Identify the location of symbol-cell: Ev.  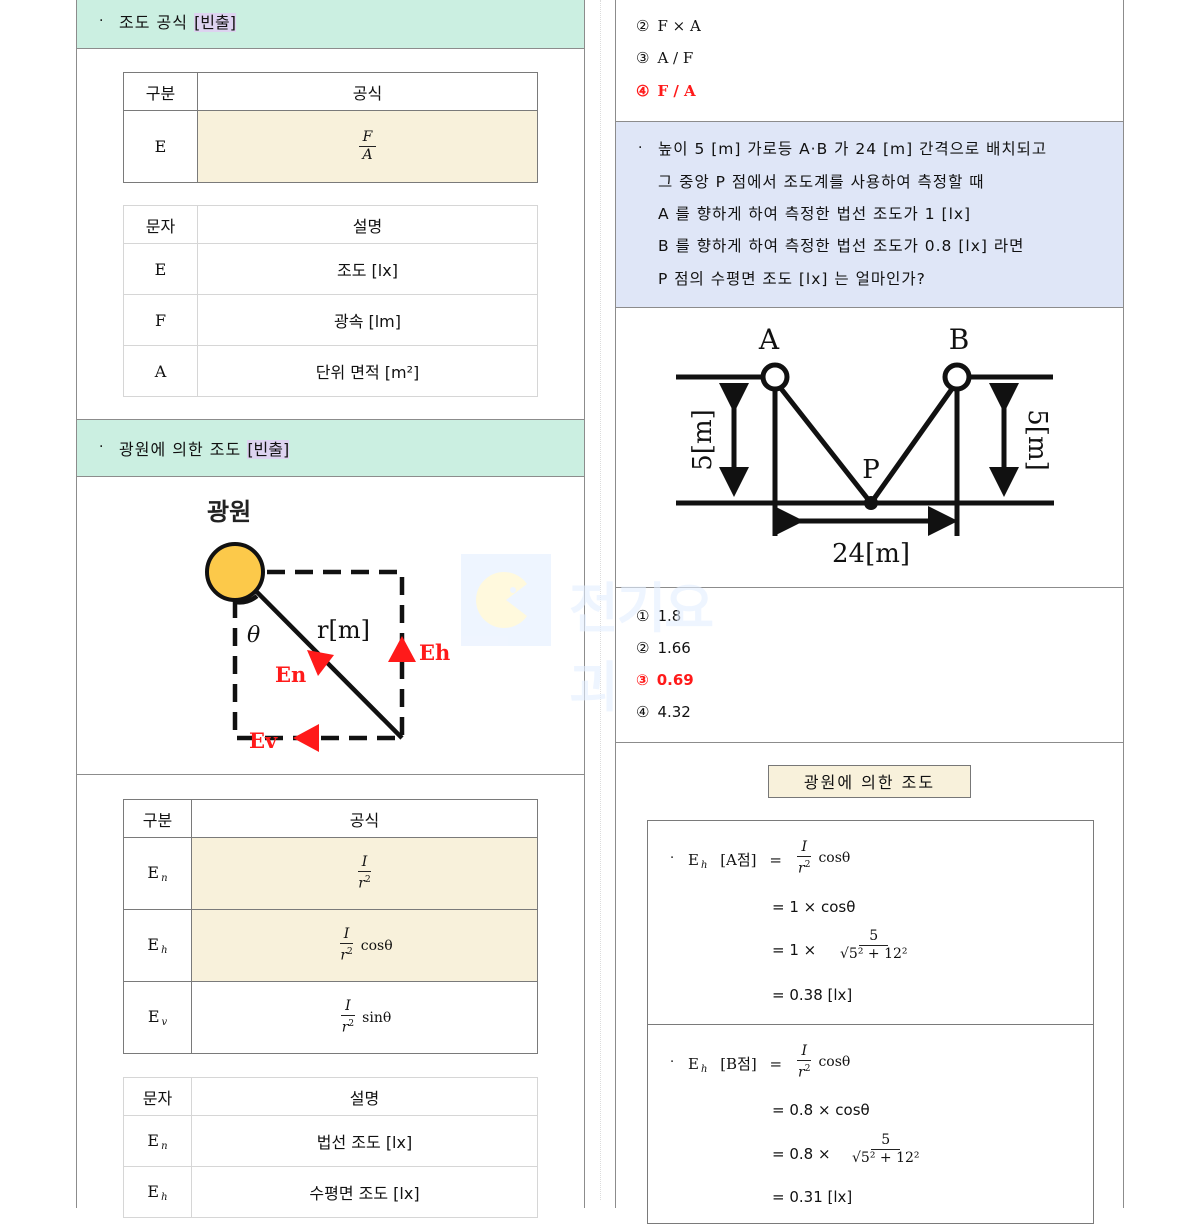
(157, 1017).